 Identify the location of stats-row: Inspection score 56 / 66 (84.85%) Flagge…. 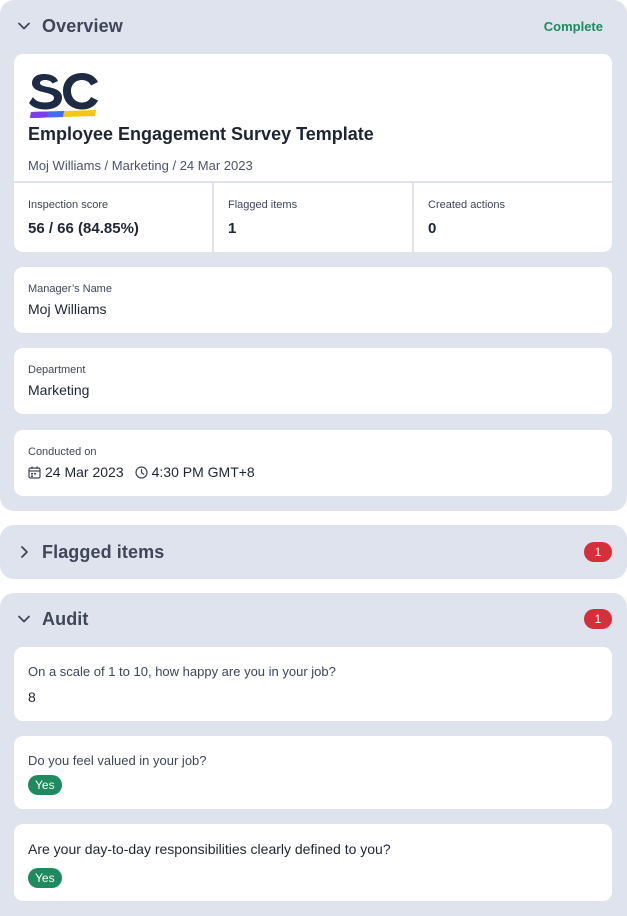
(313, 216).